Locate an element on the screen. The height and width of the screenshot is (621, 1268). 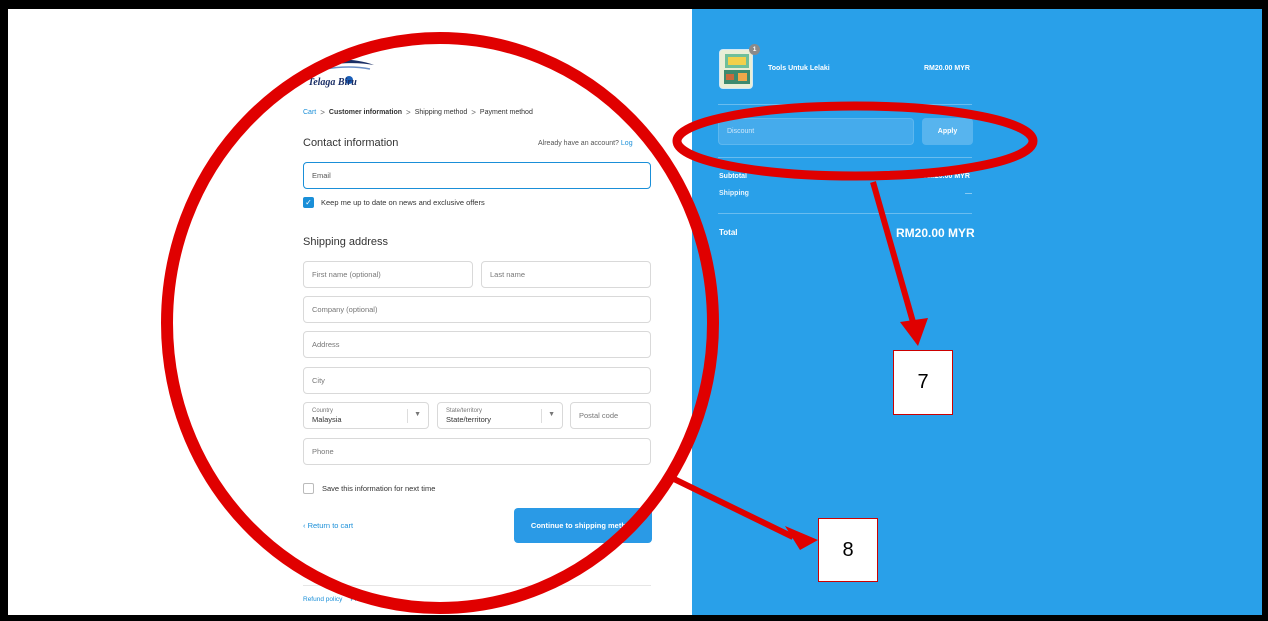
account-prompt: Already have an account? Log is located at coordinates (585, 143).